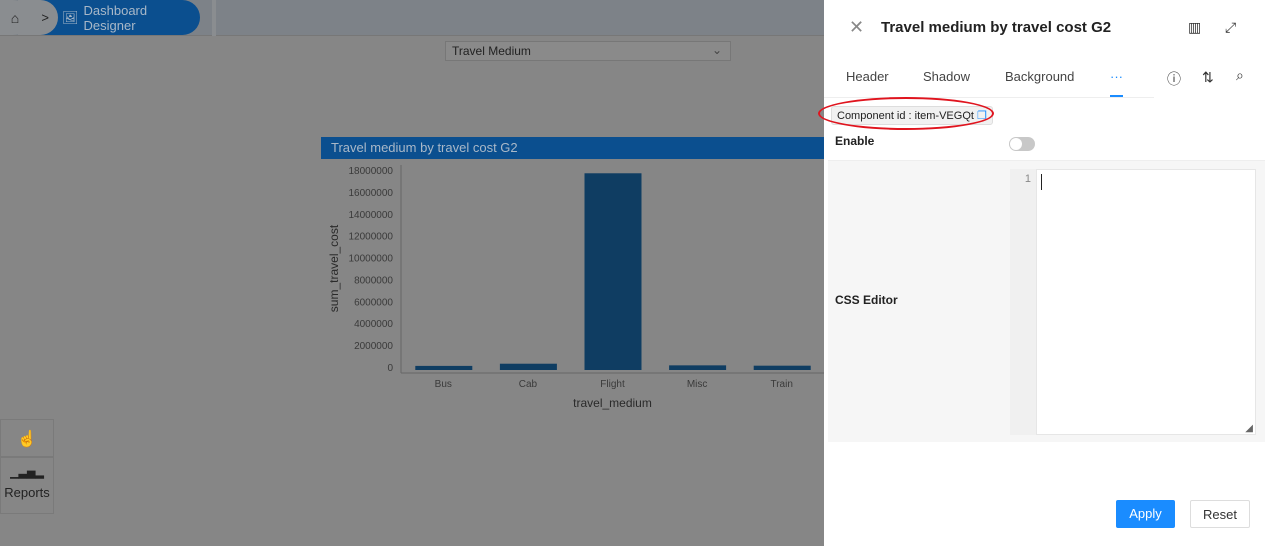 This screenshot has height=546, width=1267. Describe the element at coordinates (115, 17) in the screenshot. I see `breadcrumb-label: Dashboard Designer` at that location.